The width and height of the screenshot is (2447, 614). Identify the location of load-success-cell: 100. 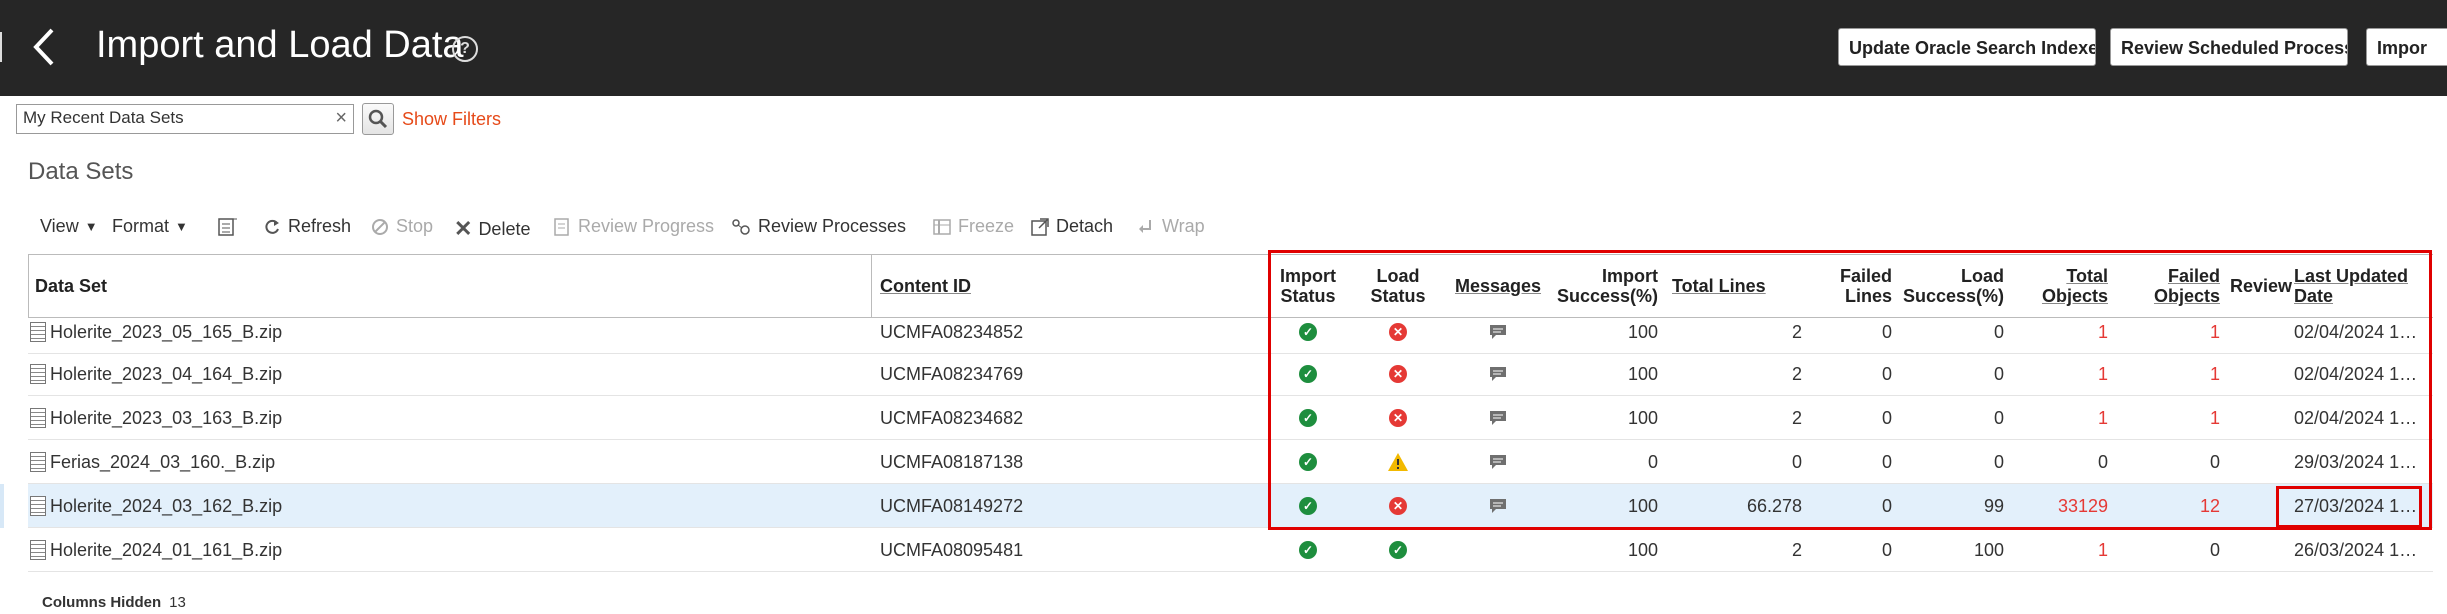
(1988, 549).